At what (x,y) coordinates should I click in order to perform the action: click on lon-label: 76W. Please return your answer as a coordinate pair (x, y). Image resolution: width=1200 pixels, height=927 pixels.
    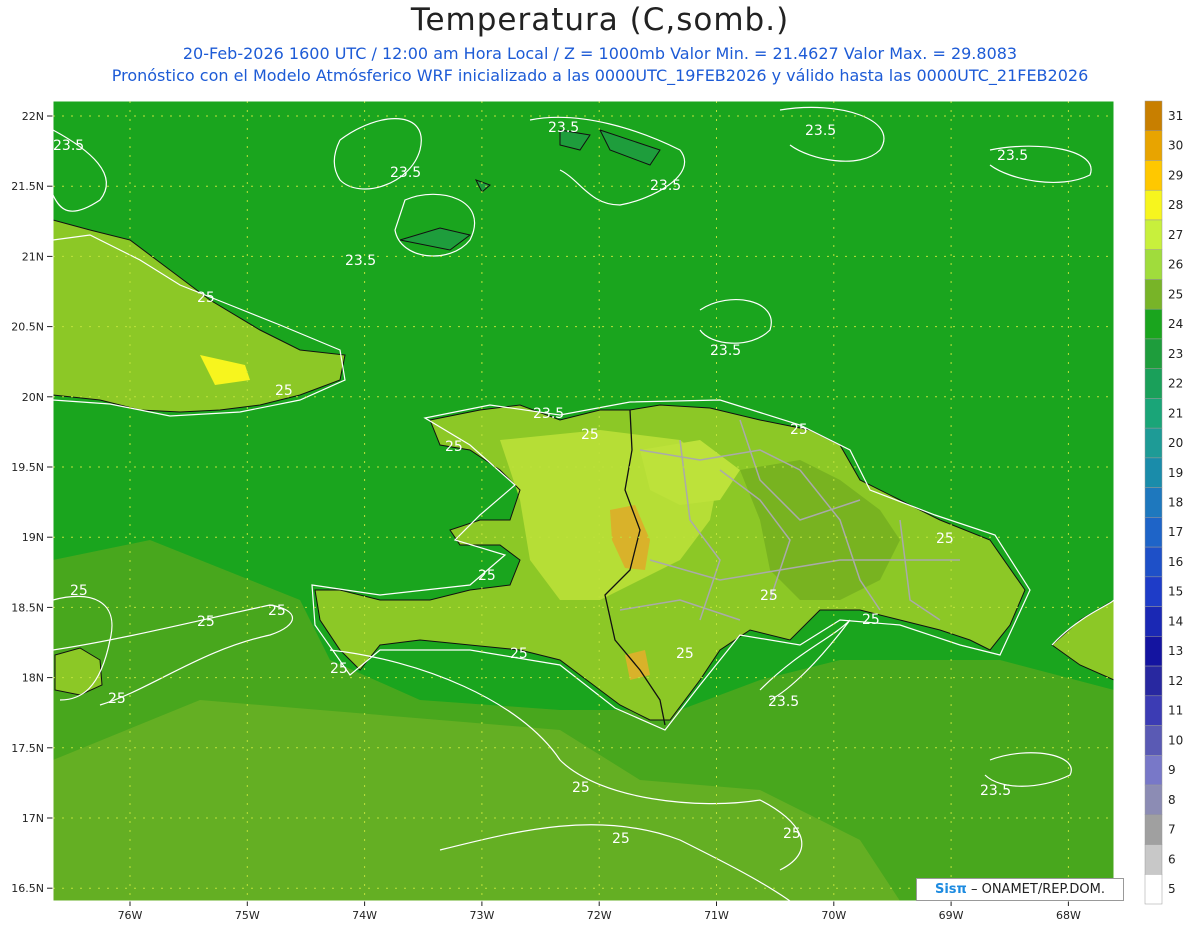
    Looking at the image, I should click on (130, 915).